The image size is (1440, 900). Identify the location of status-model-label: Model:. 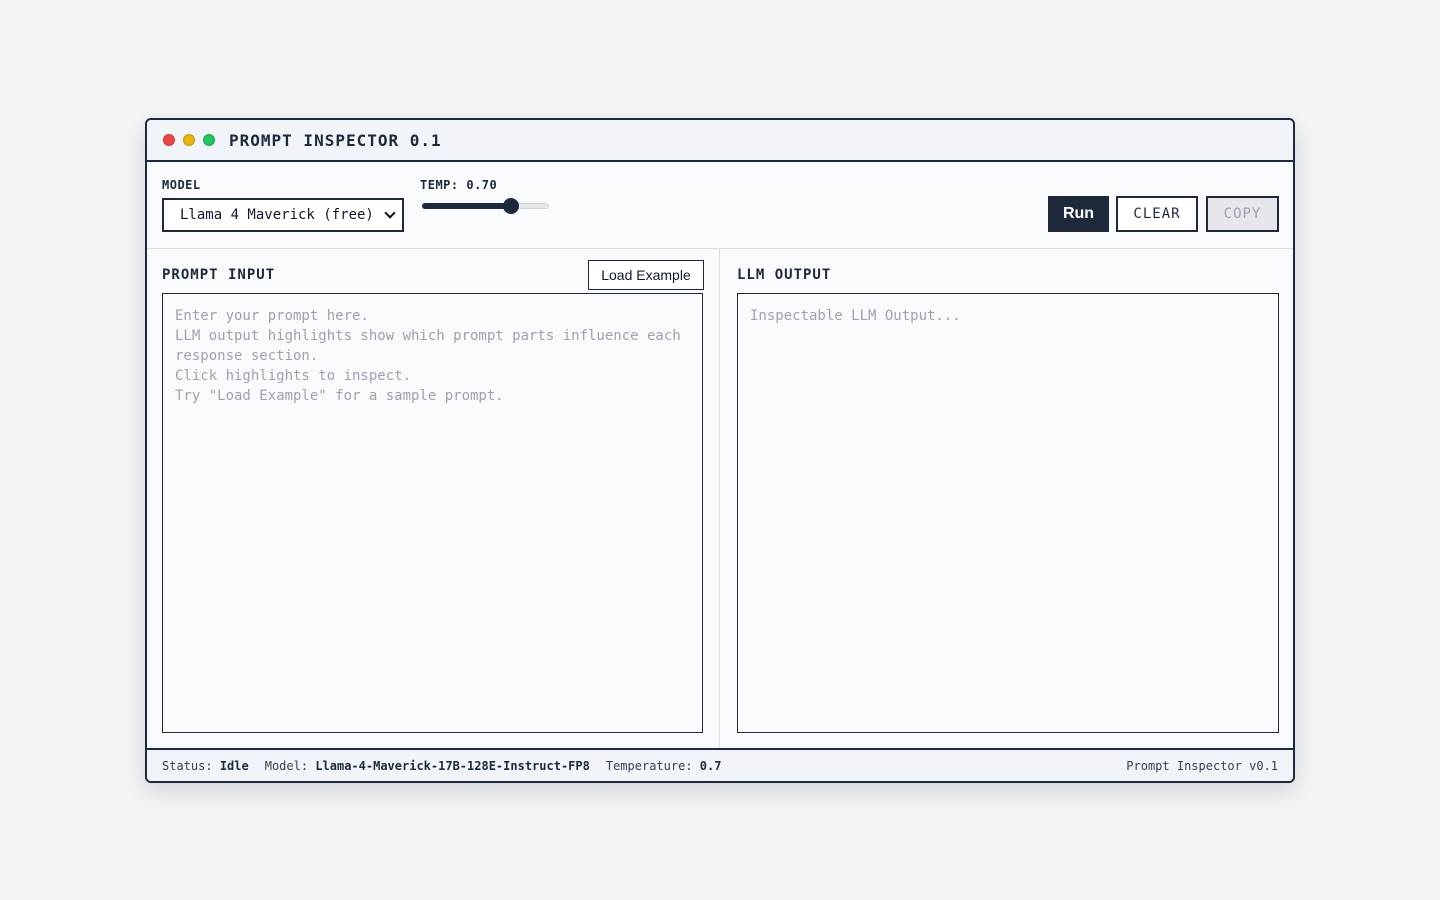
(286, 765).